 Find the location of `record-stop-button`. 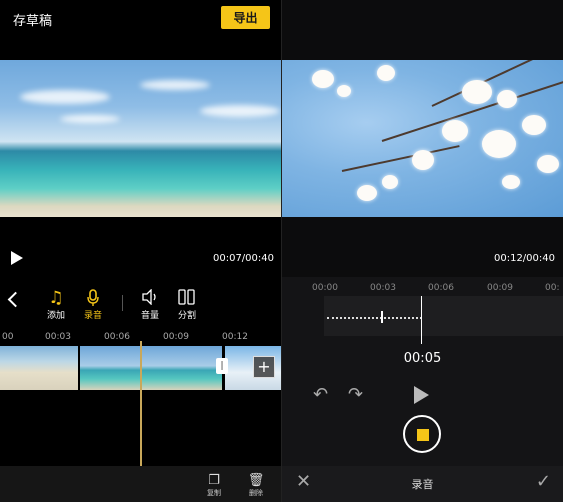

record-stop-button is located at coordinates (422, 434).